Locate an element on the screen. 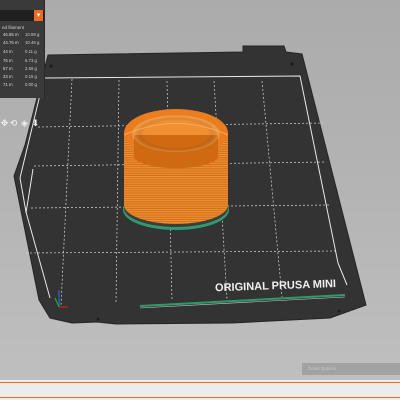 The image size is (400, 400). legend-header: ed filament is located at coordinates (13, 27).